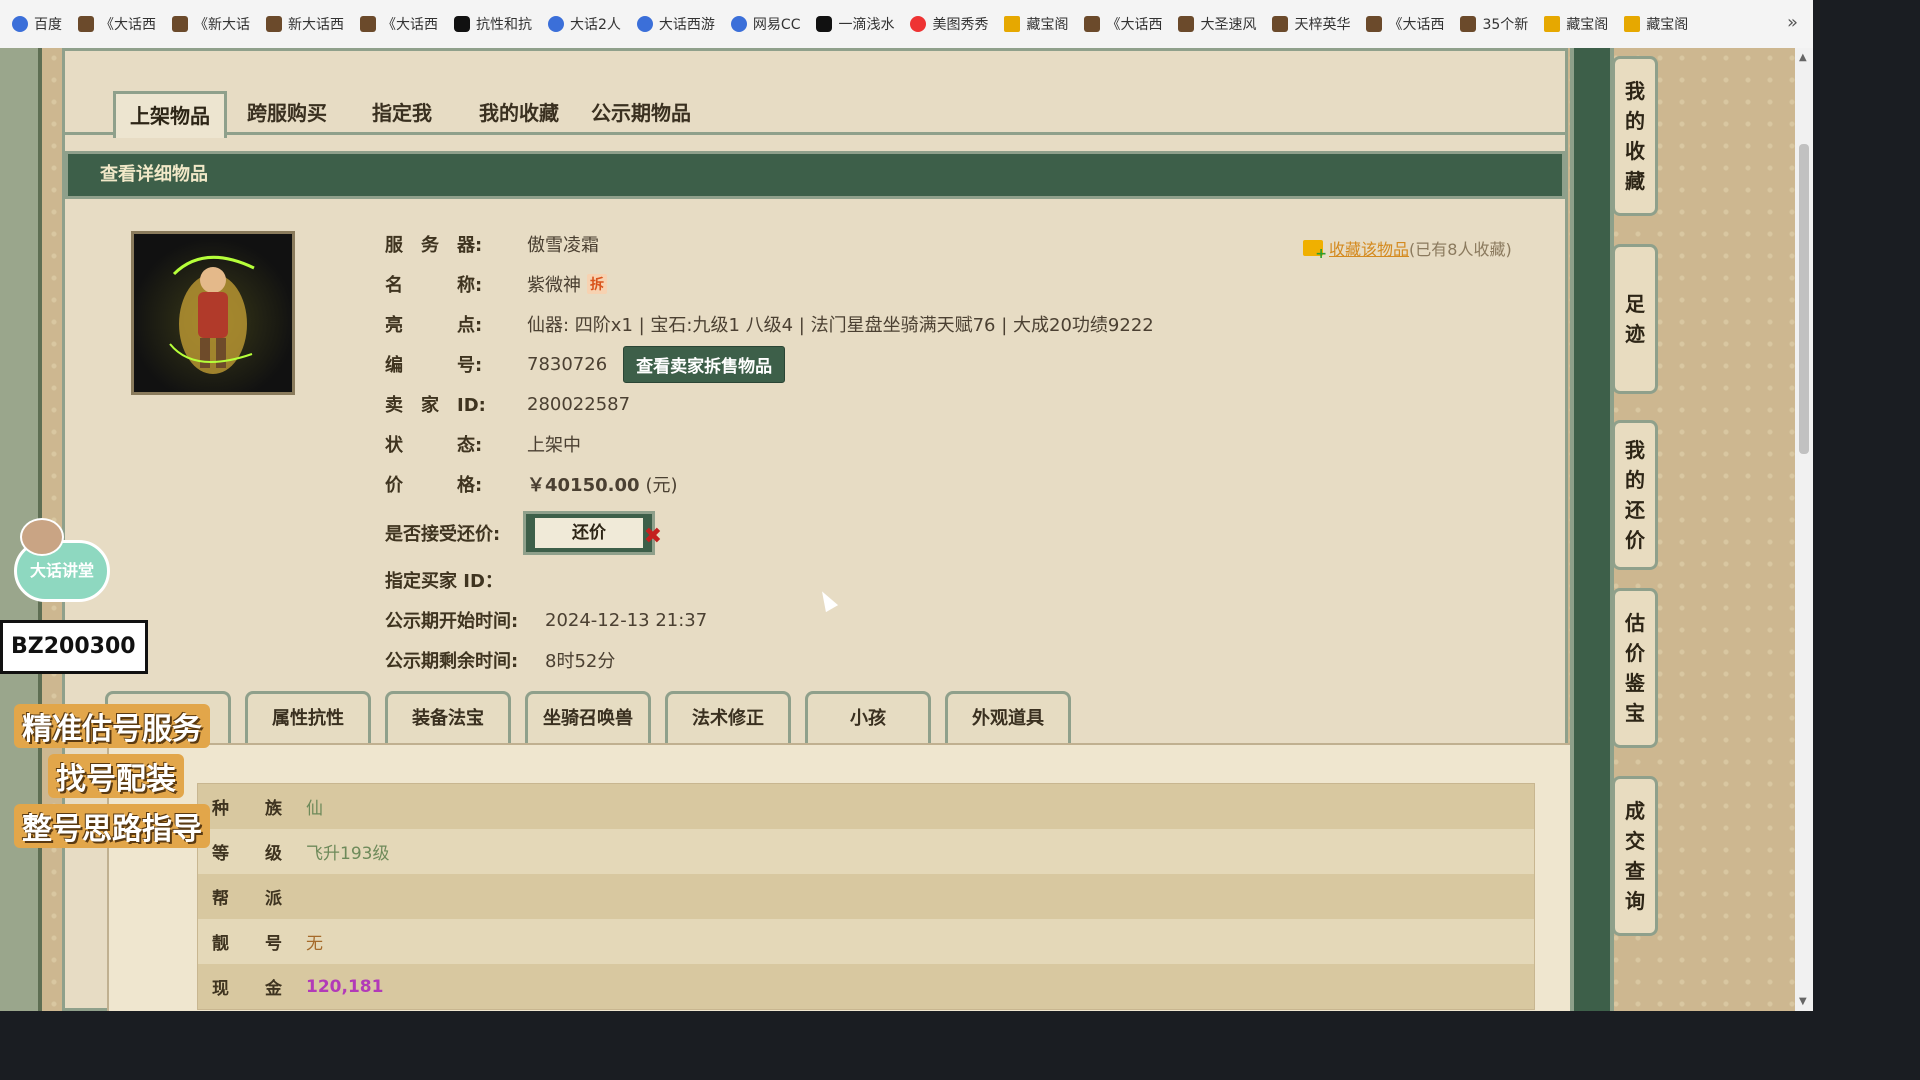 Image resolution: width=1920 pixels, height=1080 pixels. I want to click on tab-bar: 上架物品 跨服购买 指定我 我的收藏 公示期物品, so click(815, 94).